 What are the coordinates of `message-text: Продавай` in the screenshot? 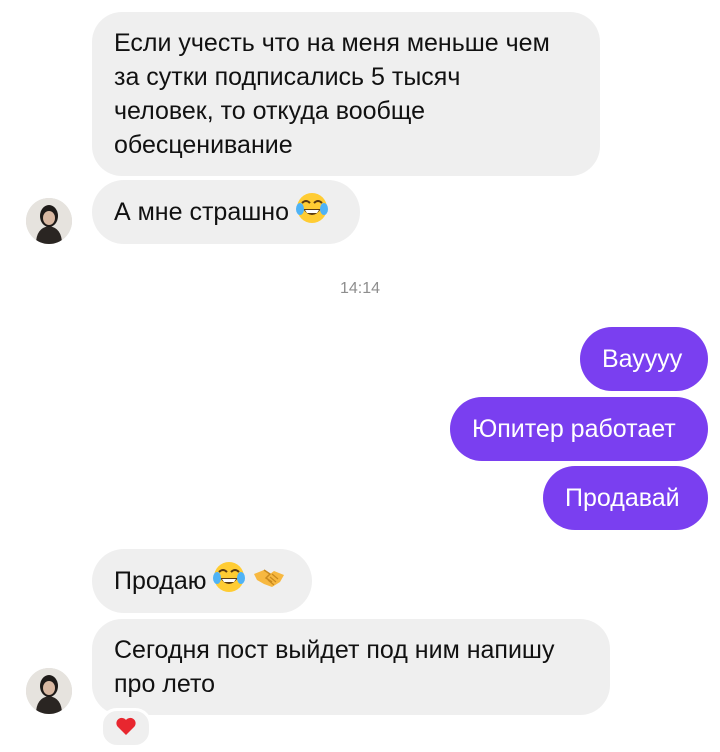 It's located at (622, 498).